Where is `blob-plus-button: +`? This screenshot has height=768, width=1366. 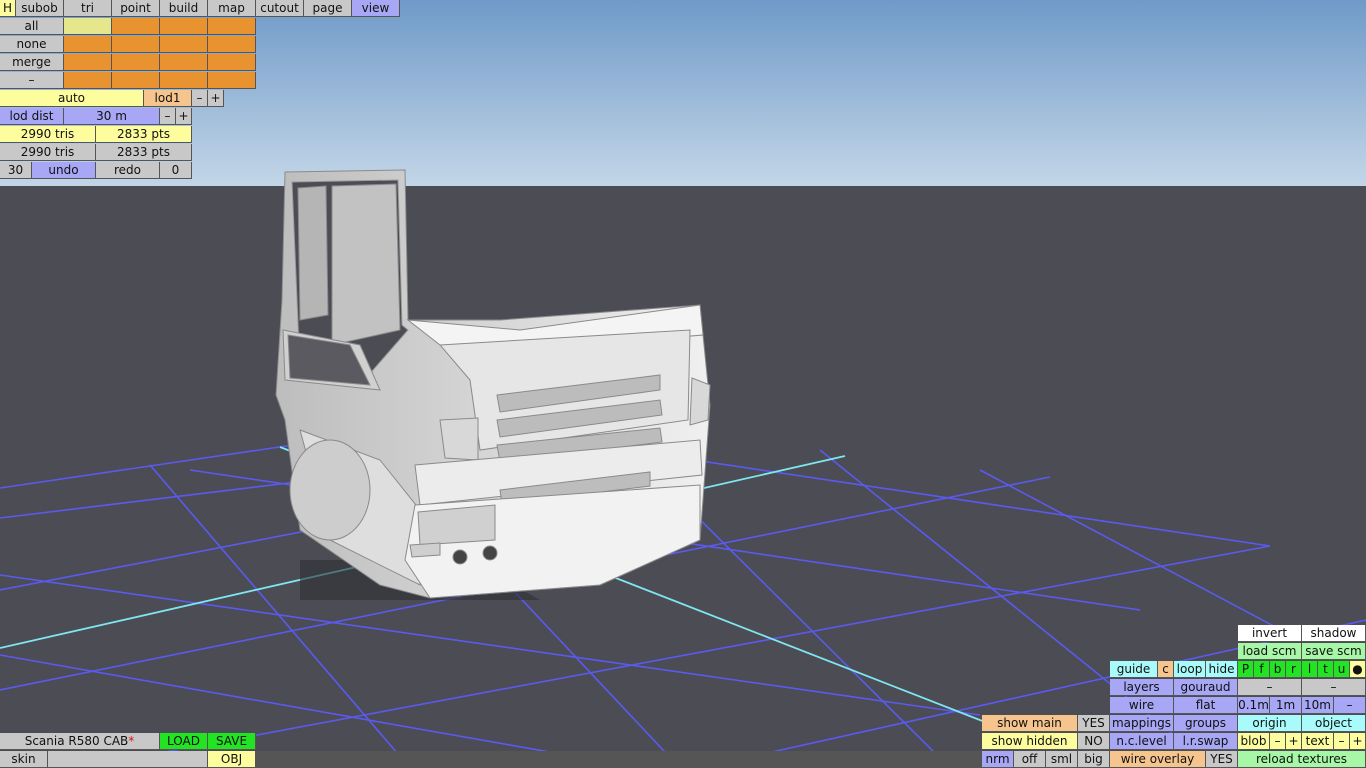
blob-plus-button: + is located at coordinates (1294, 741).